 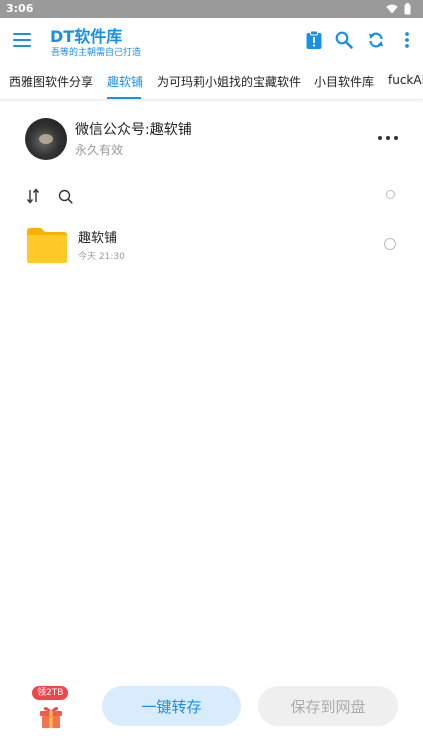 I want to click on app-title: DT软件库, so click(x=86, y=36).